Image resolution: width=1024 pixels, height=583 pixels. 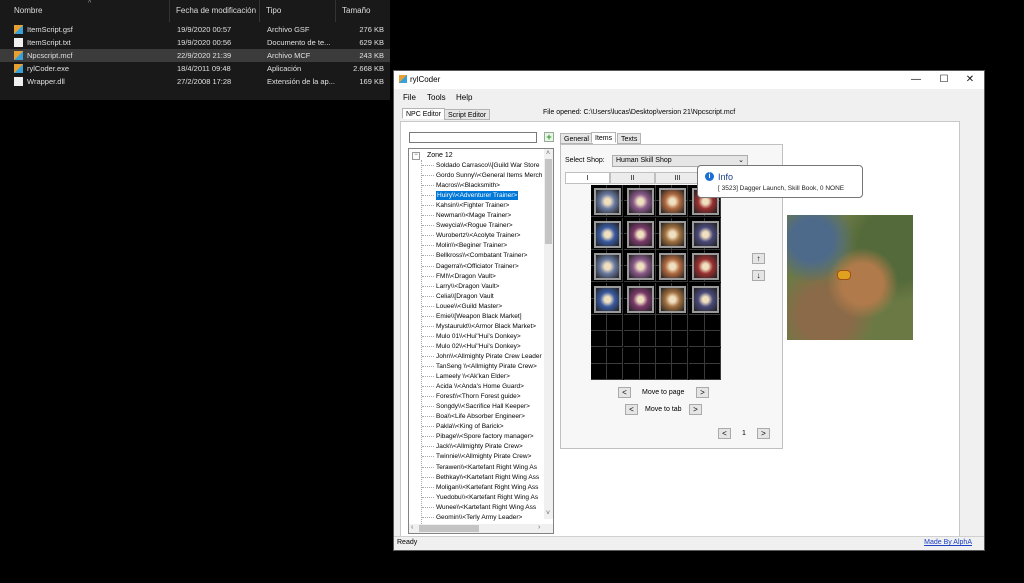 What do you see at coordinates (624, 392) in the screenshot?
I see `page-prev-button: <` at bounding box center [624, 392].